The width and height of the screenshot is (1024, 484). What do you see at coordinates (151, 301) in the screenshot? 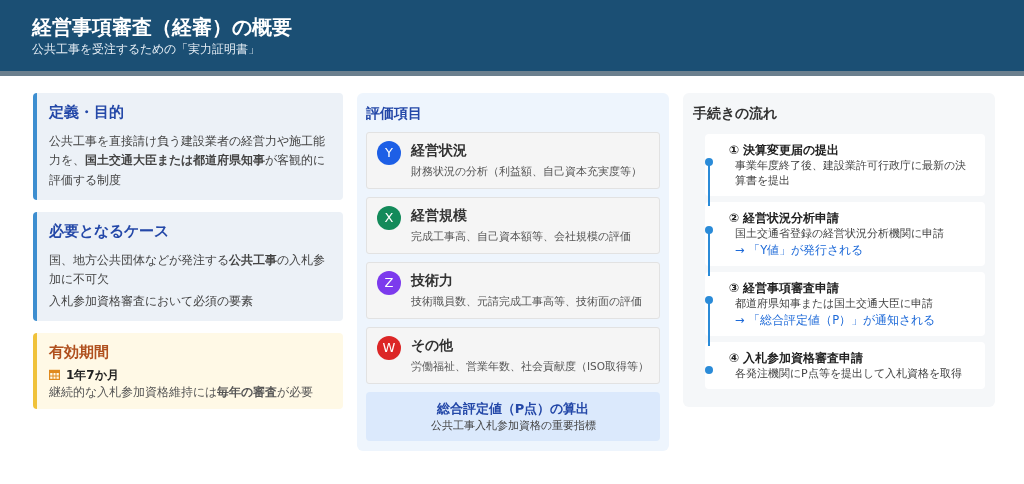
I see `card-text: 入札参加資格審査において必須の要素` at bounding box center [151, 301].